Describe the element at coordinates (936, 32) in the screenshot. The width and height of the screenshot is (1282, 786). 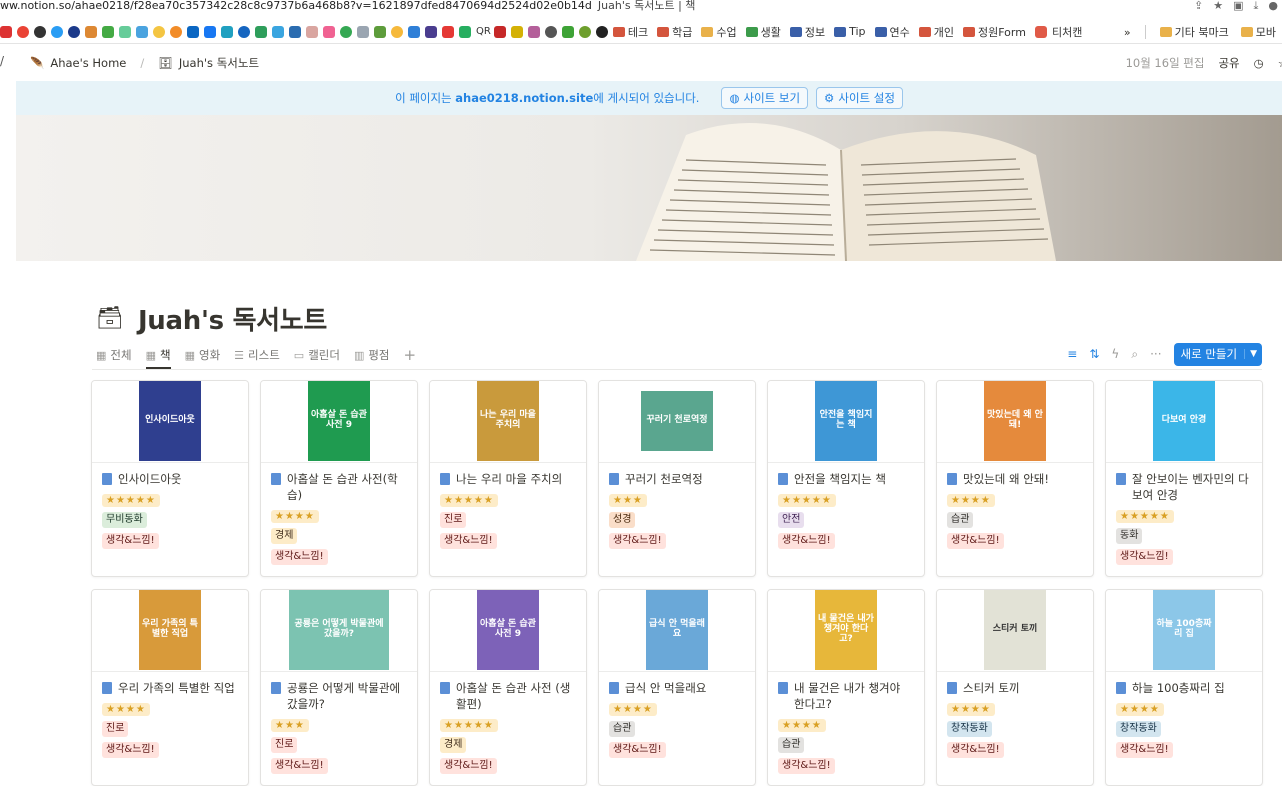
I see `bookmark-folder-personal: 개인` at that location.